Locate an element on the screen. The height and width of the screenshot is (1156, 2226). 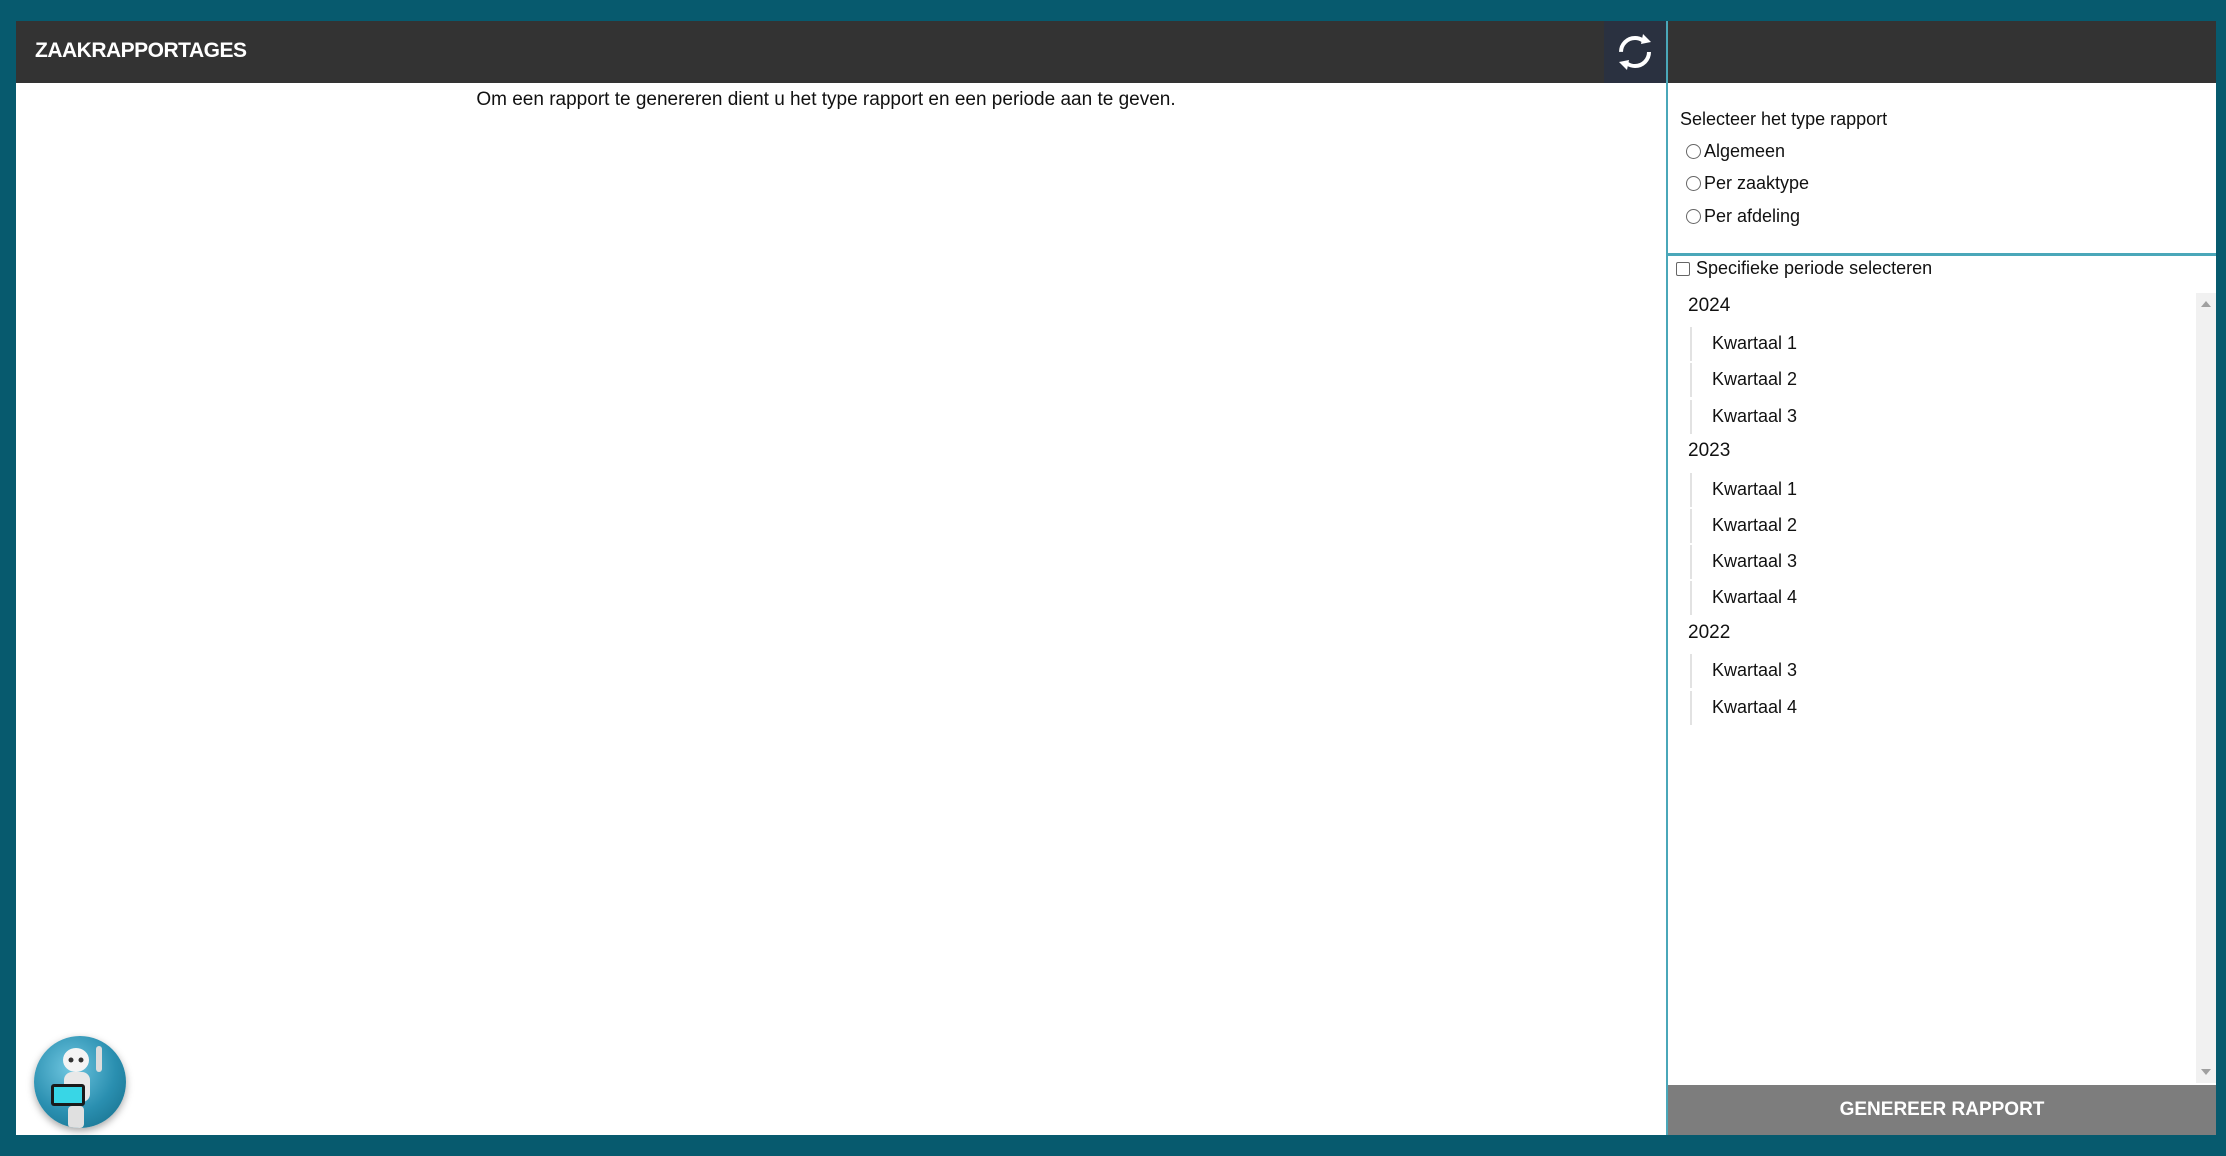
year-2023: 2023 is located at coordinates (1709, 451).